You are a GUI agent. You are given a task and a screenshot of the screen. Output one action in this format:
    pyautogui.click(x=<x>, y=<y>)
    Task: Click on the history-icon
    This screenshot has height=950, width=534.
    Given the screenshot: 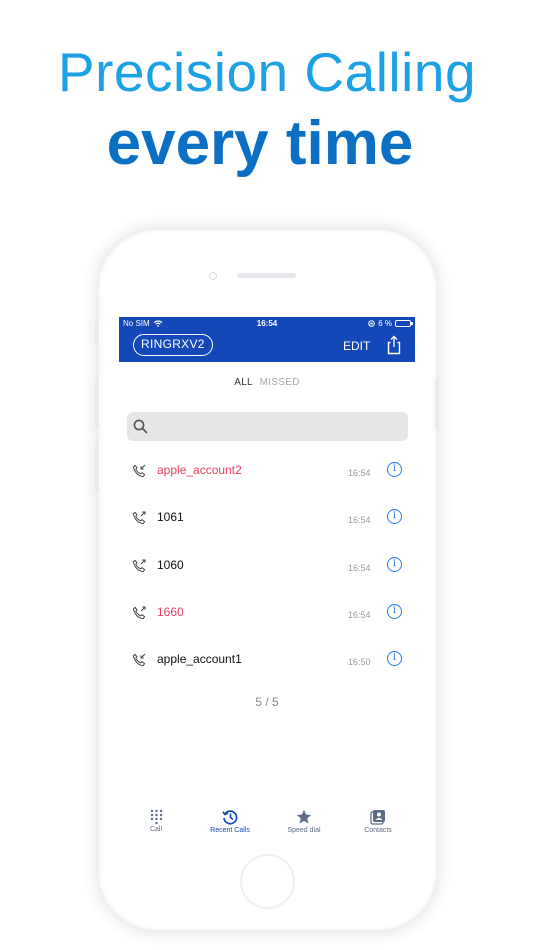 What is the action you would take?
    pyautogui.click(x=230, y=817)
    